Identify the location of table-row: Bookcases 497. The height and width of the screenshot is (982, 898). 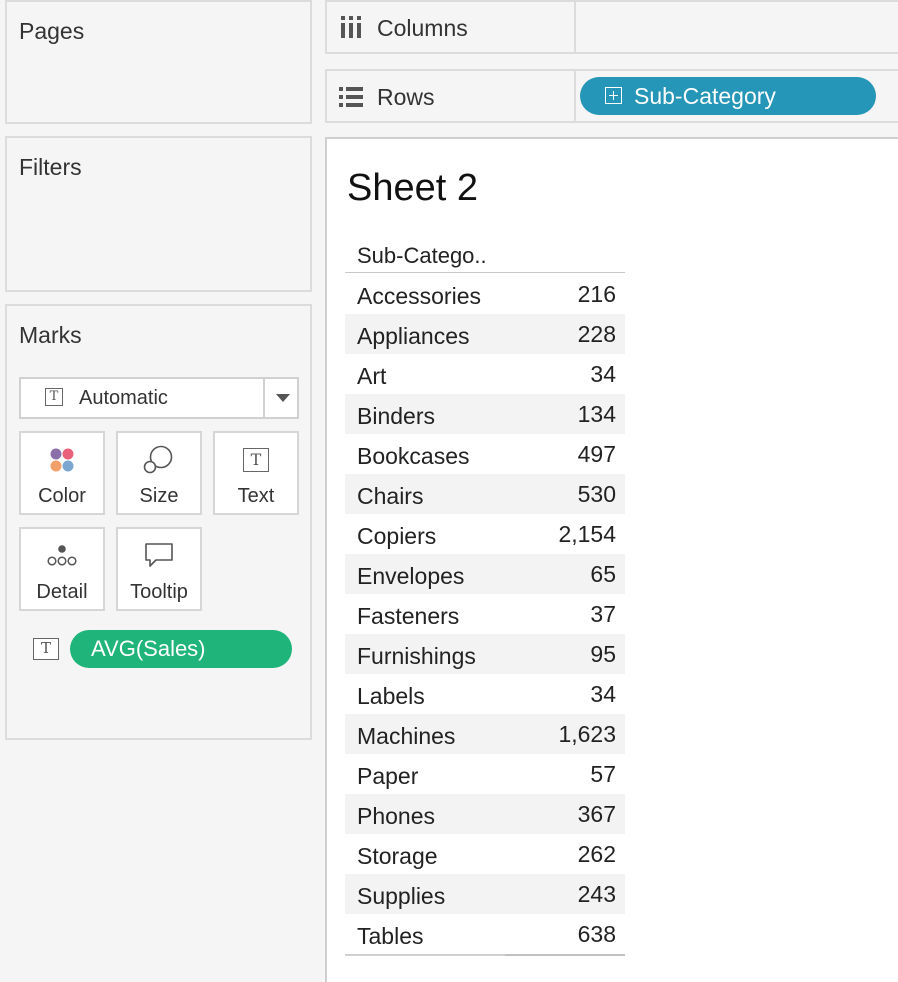
(485, 454).